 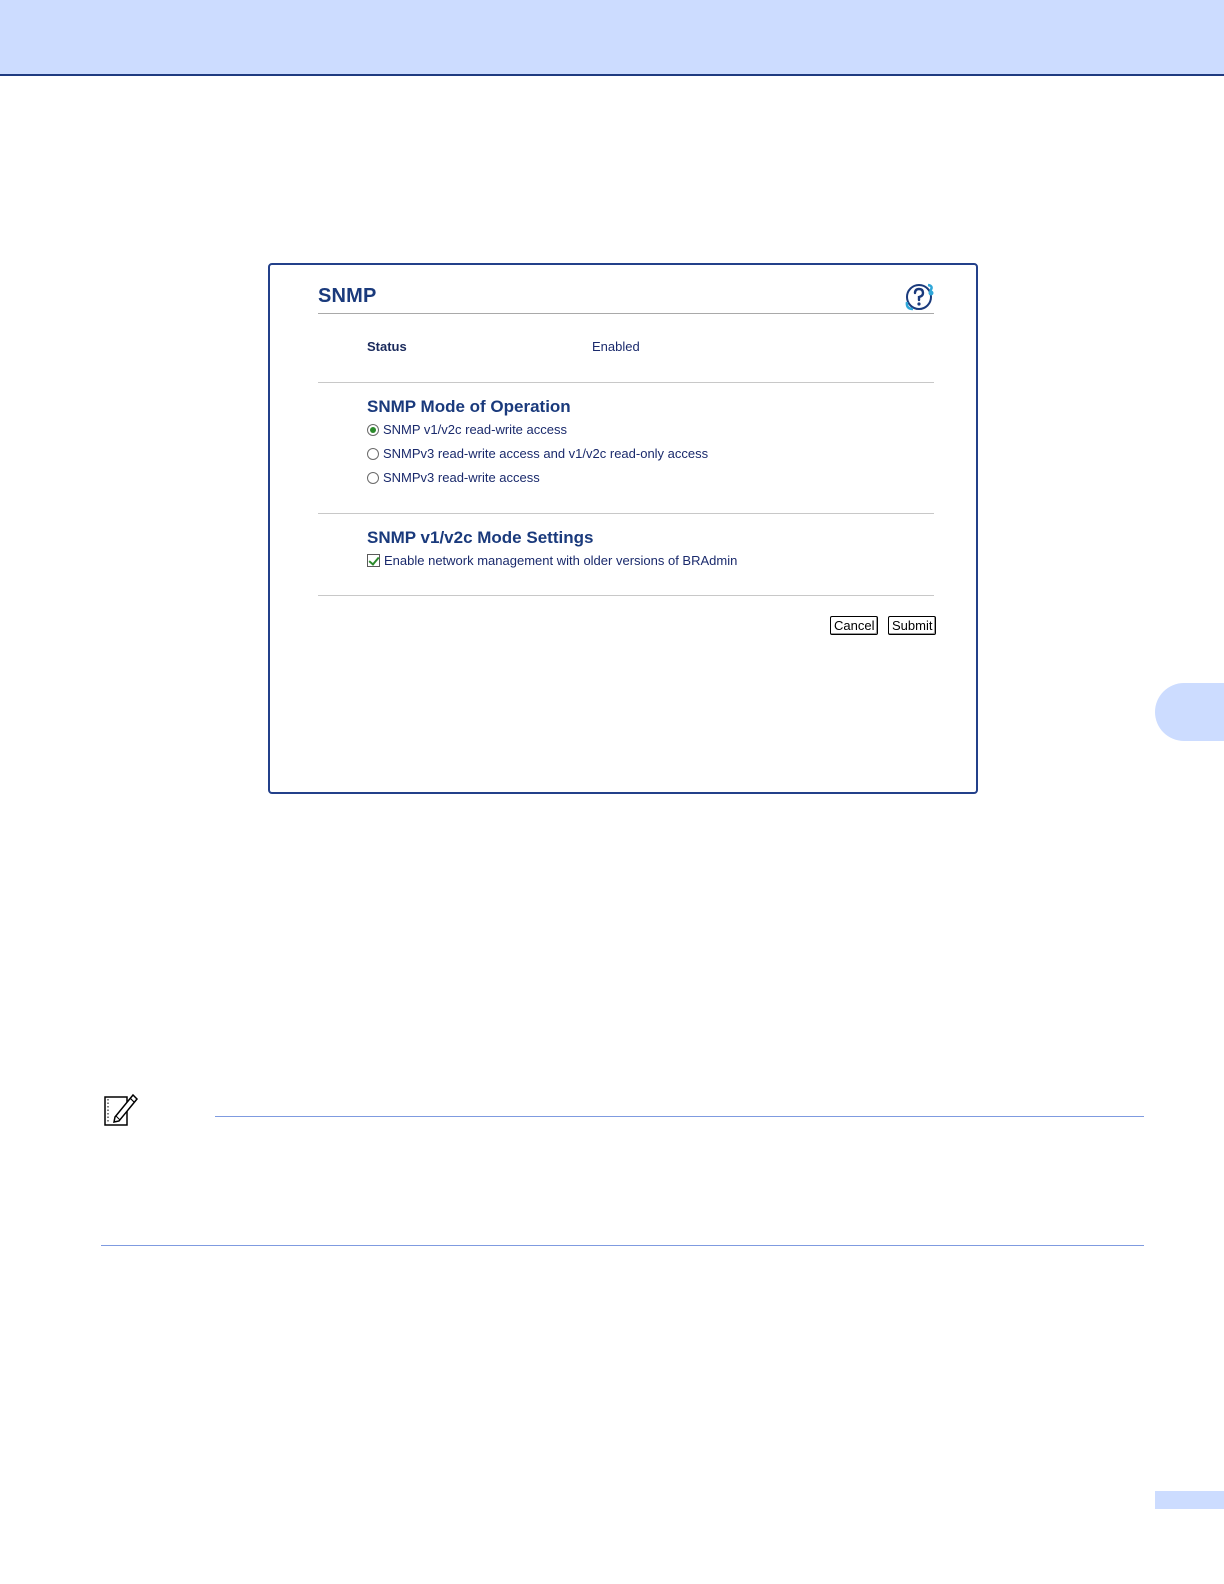 I want to click on option-label: SNMPv3 read-write access, so click(x=461, y=477).